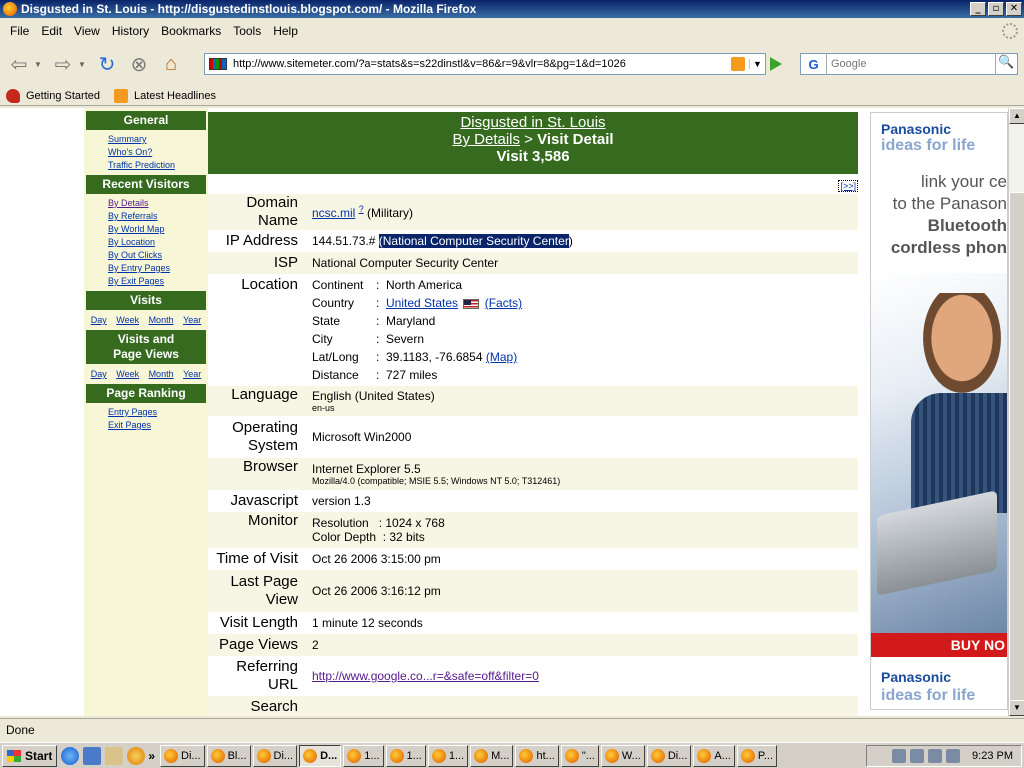 The image size is (1024, 768). What do you see at coordinates (533, 122) in the screenshot?
I see `site-title-link: Disgusted in St. Louis` at bounding box center [533, 122].